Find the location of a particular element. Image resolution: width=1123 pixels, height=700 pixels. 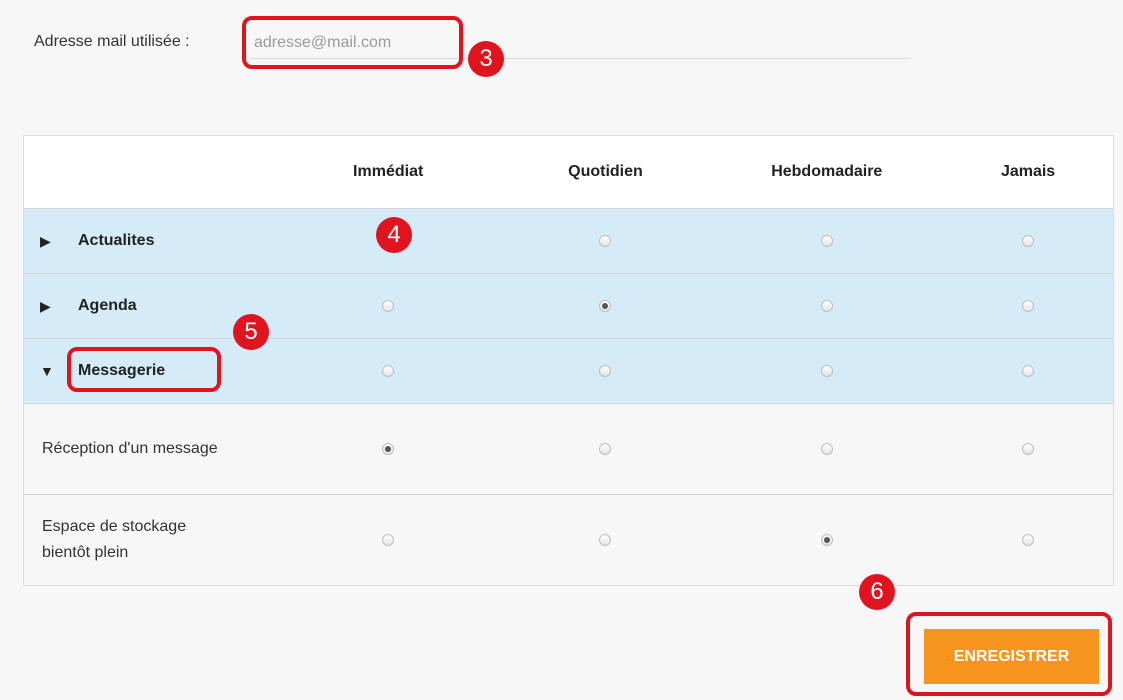

column-header-immediat: Immédiat is located at coordinates (388, 171).